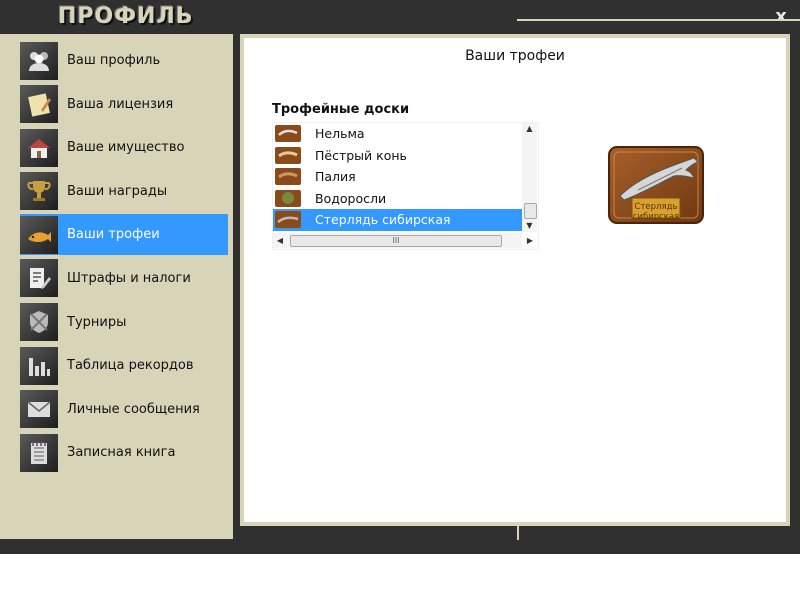  I want to click on license-icon, so click(39, 104).